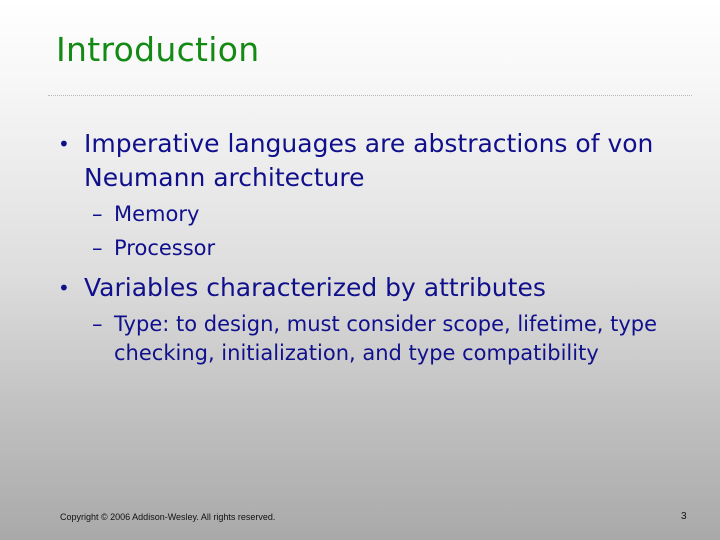 This screenshot has width=720, height=540. Describe the element at coordinates (165, 248) in the screenshot. I see `sub-bullet-text: Processor` at that location.